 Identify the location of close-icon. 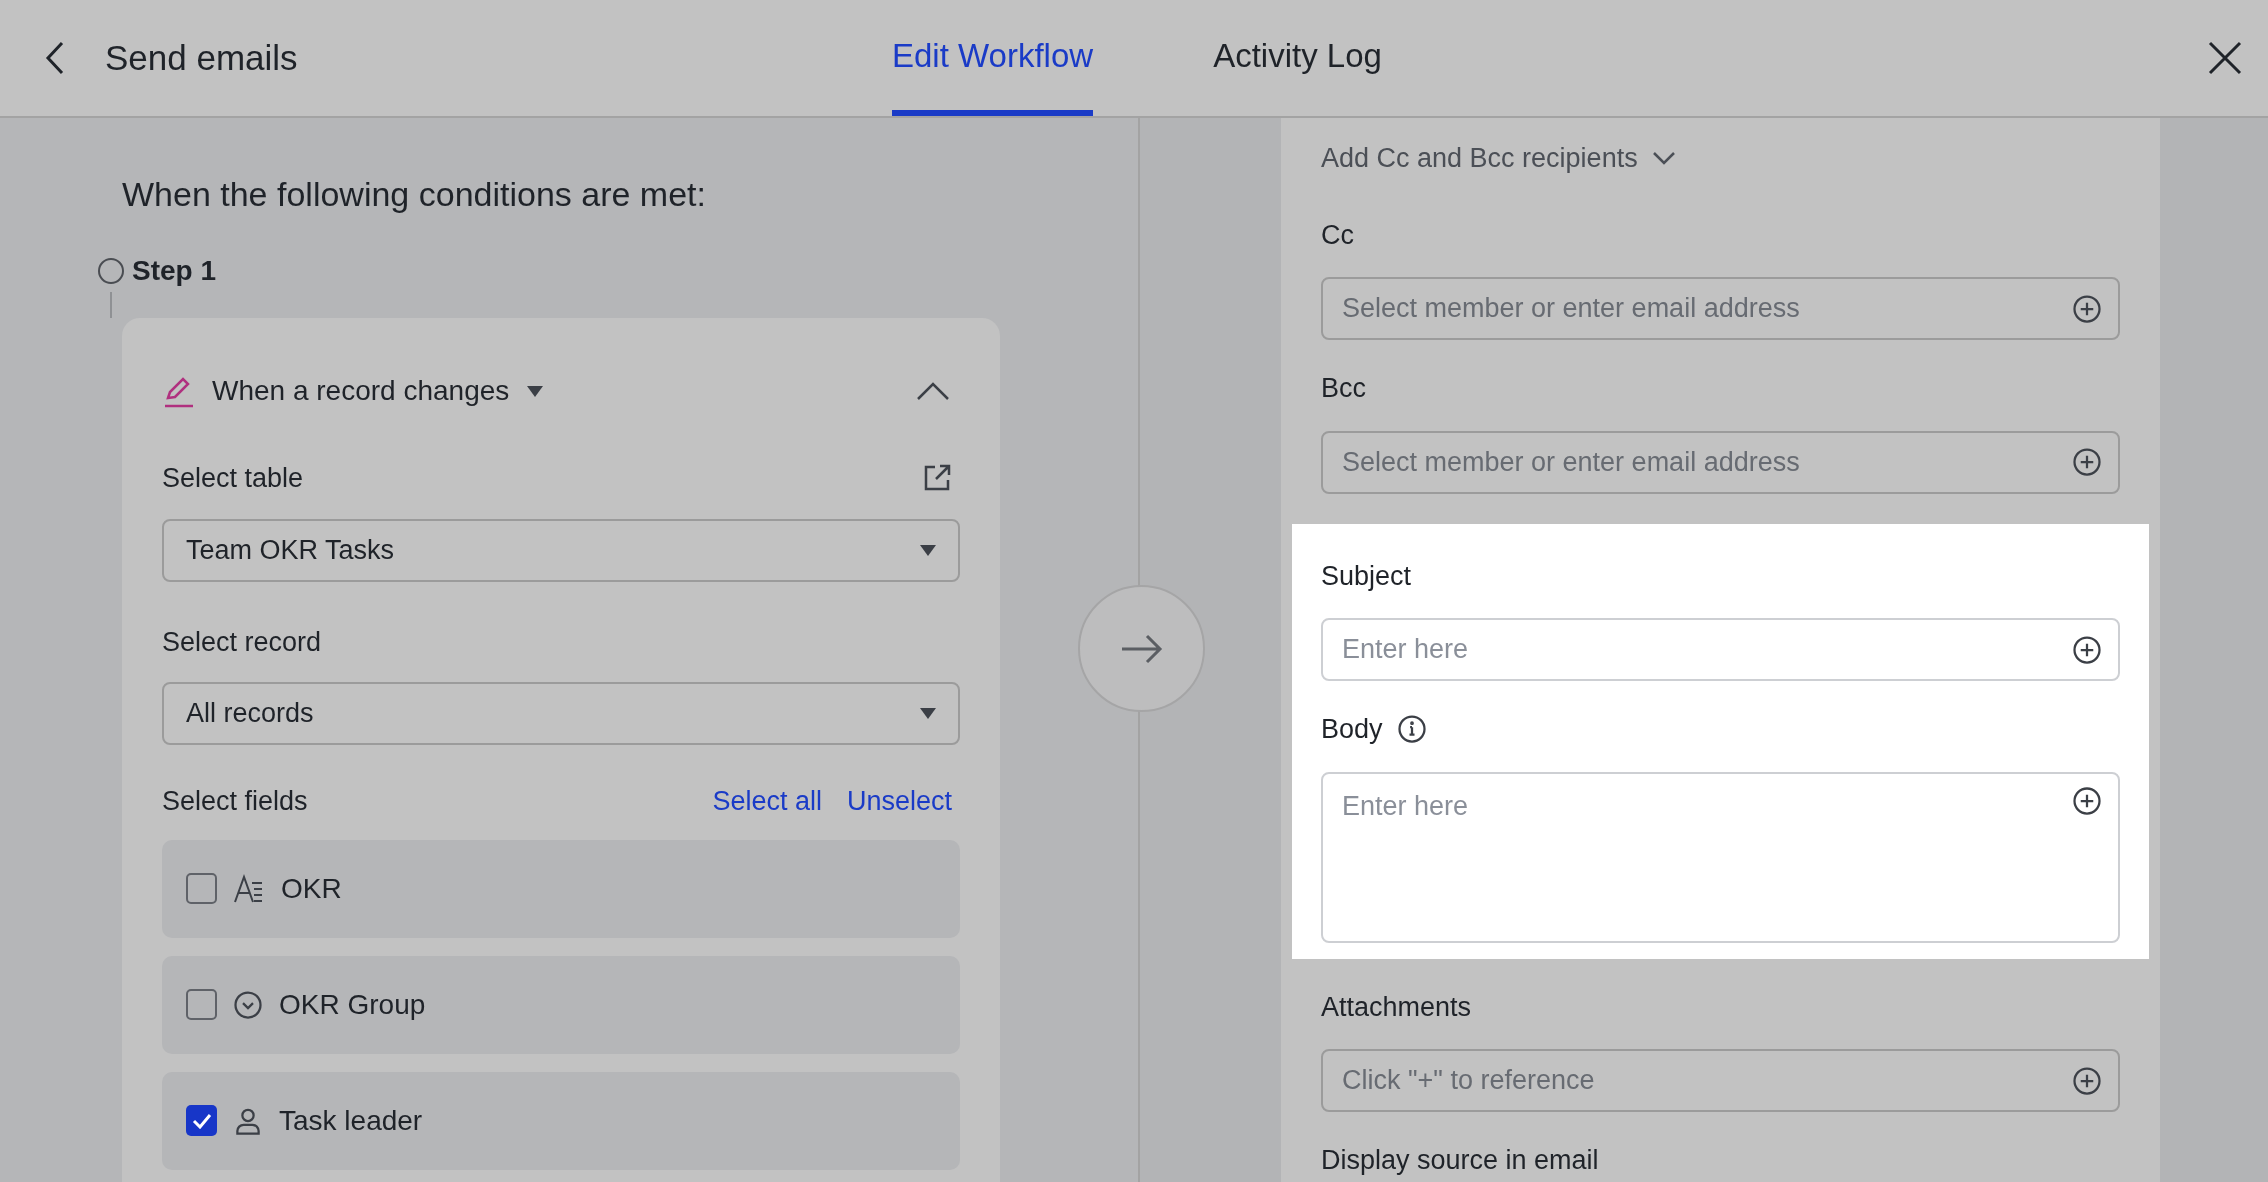
(2225, 58).